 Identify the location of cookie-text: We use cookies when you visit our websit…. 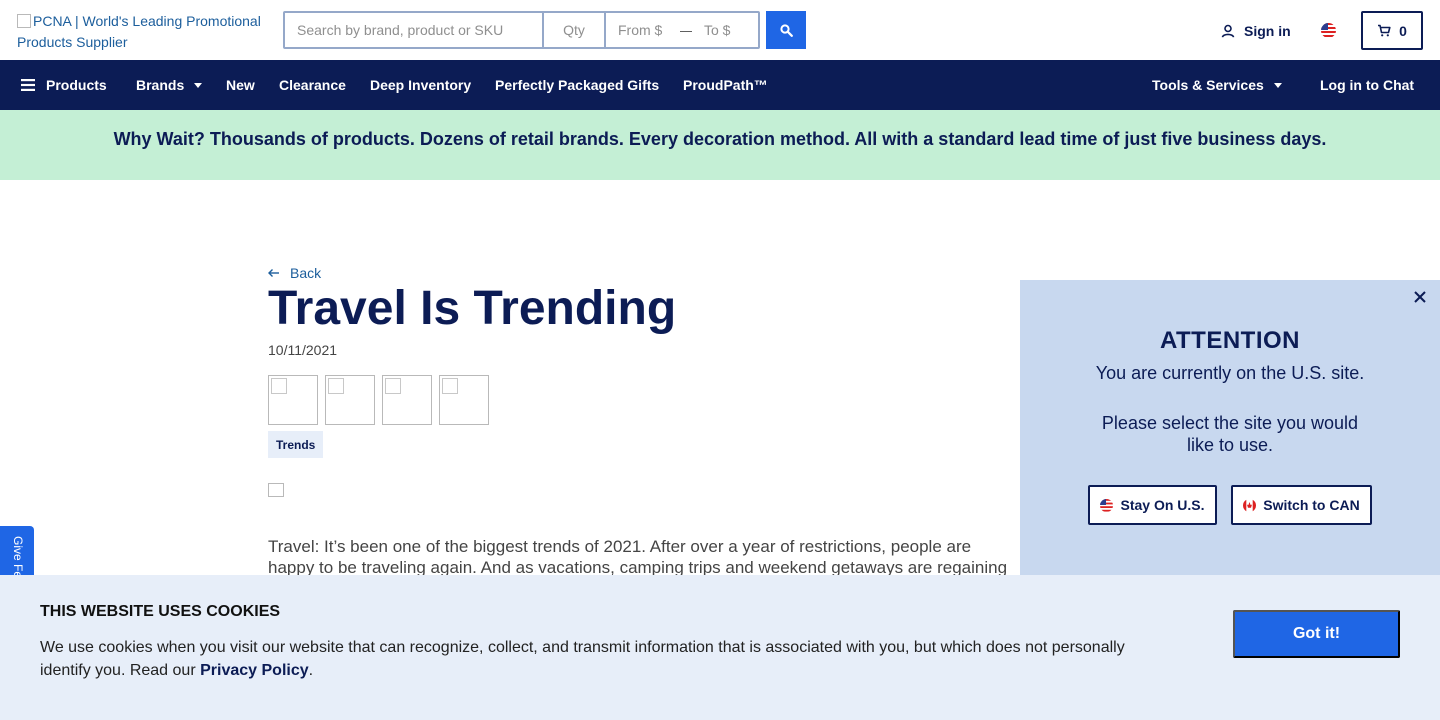
(595, 659).